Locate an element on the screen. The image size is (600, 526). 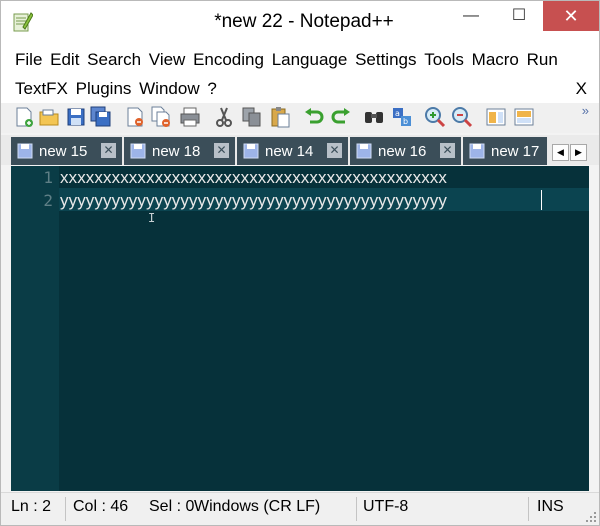
status-encoding: UTF-8 is located at coordinates (403, 507).